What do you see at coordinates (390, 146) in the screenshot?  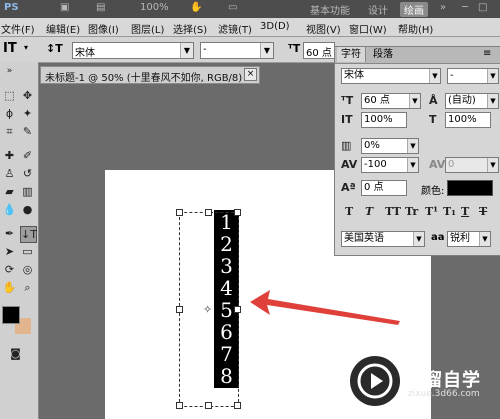 I see `kerning-ratio-field: 0% ▼` at bounding box center [390, 146].